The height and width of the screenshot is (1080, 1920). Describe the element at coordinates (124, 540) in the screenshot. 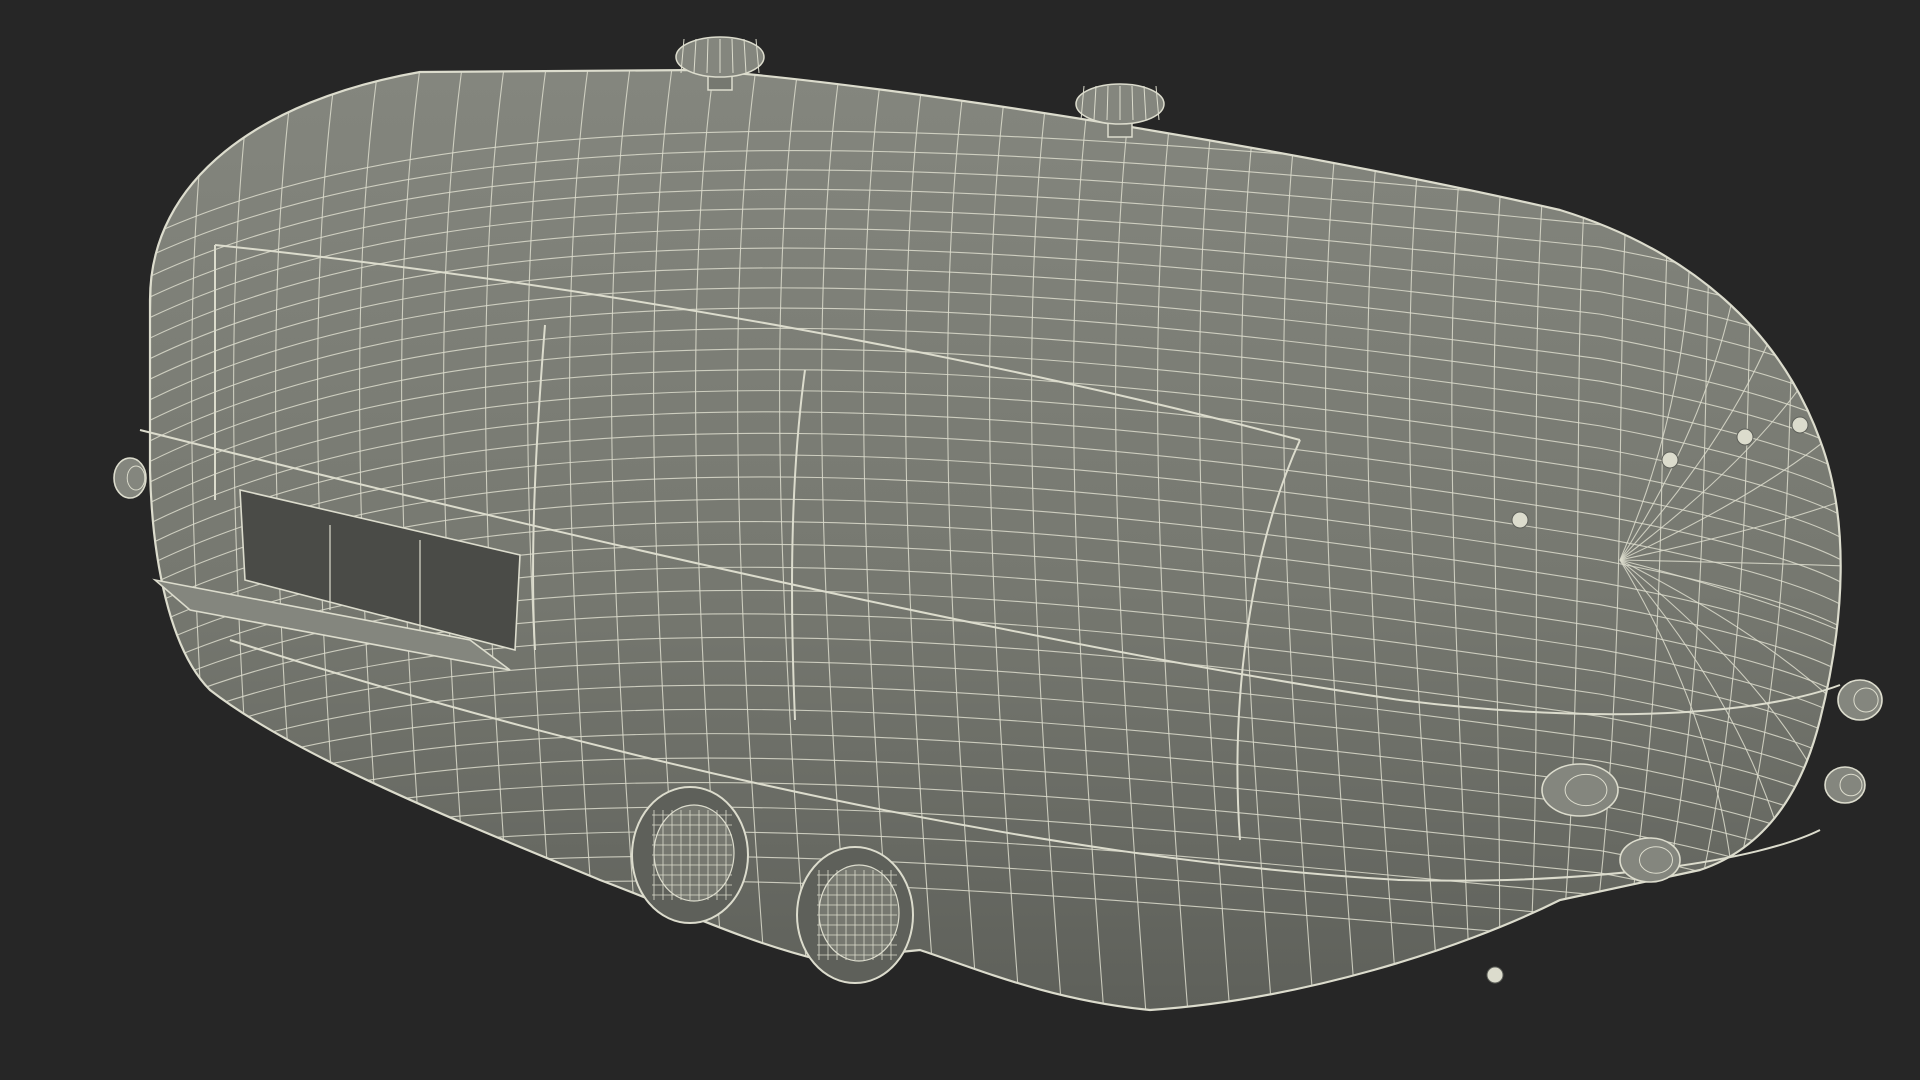

I see `mesh-line` at that location.